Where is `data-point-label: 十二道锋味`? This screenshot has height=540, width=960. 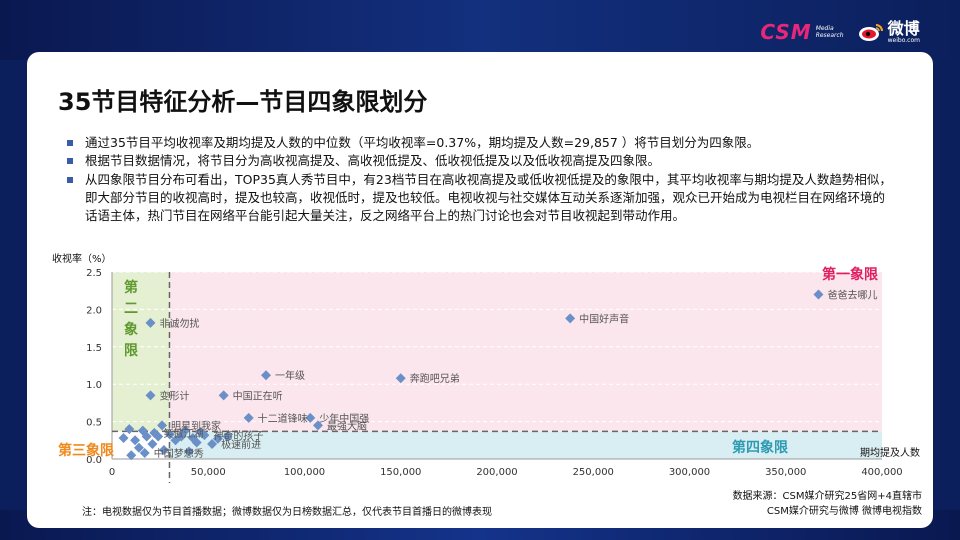 data-point-label: 十二道锋味 is located at coordinates (283, 418).